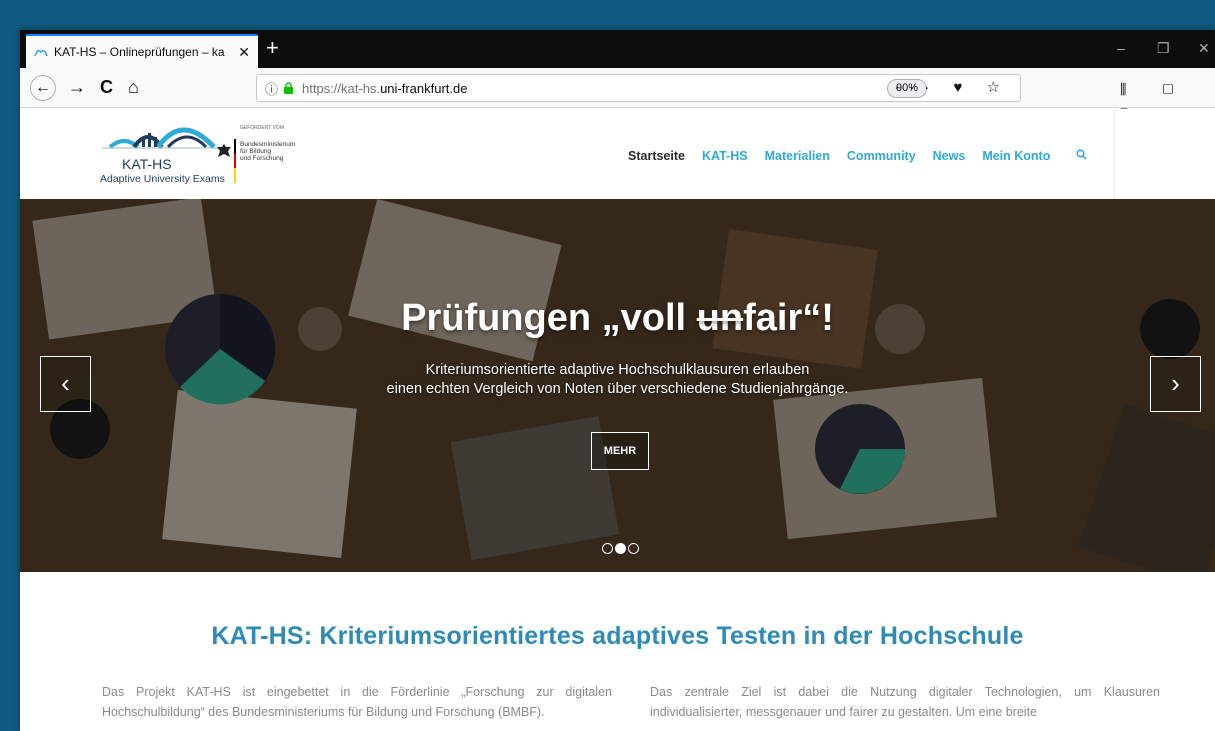  What do you see at coordinates (43, 88) in the screenshot?
I see `back-button: ←` at bounding box center [43, 88].